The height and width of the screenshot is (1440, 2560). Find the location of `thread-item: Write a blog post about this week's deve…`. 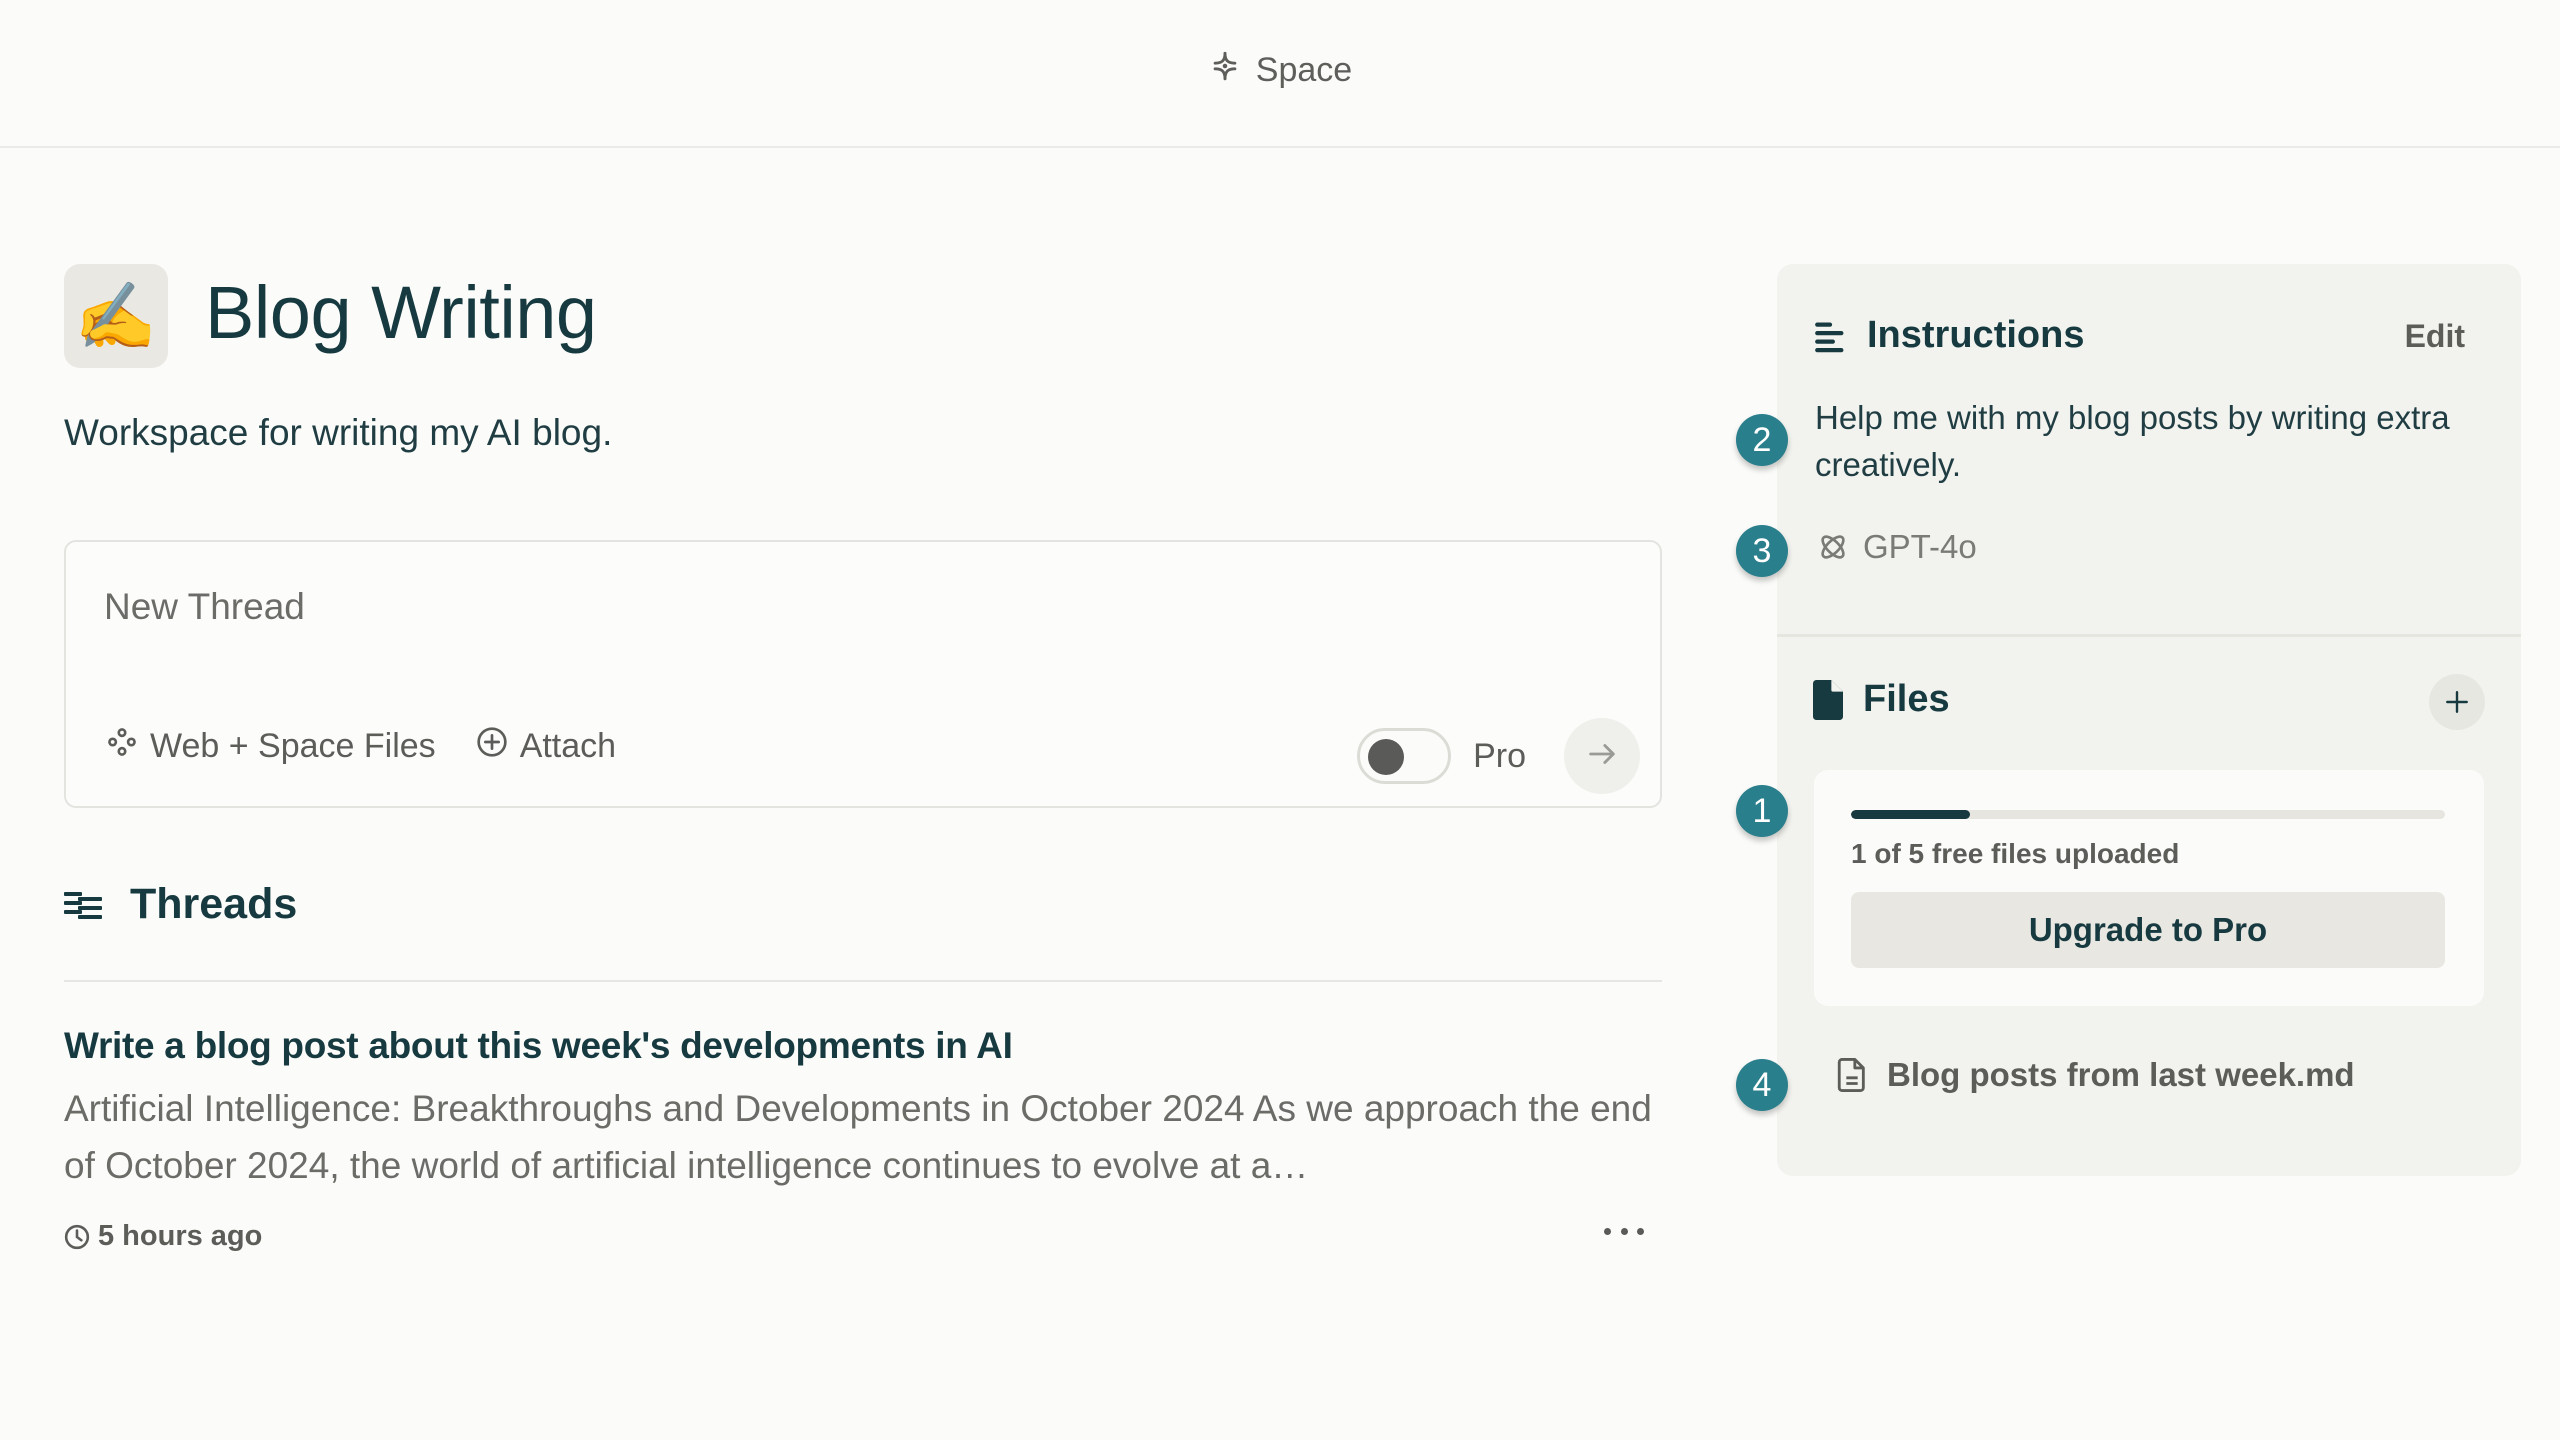

thread-item: Write a blog post about this week's deve… is located at coordinates (863, 1136).